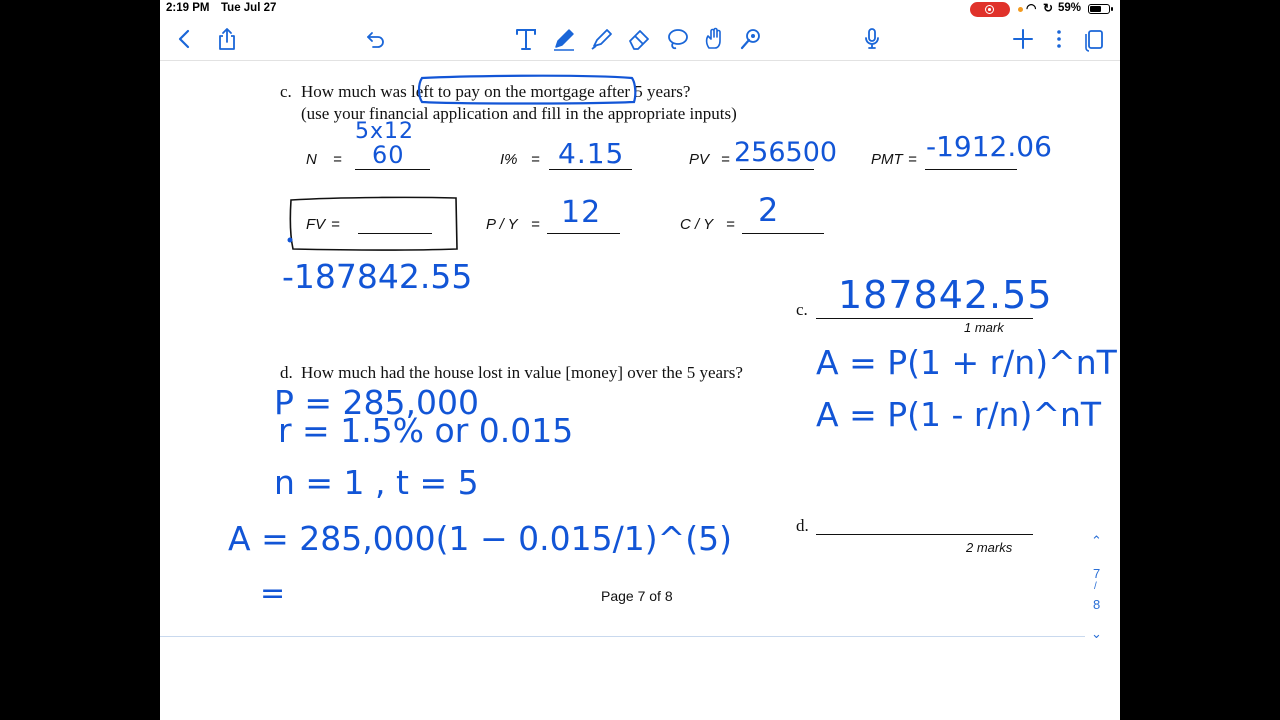 This screenshot has height=720, width=1280. What do you see at coordinates (388, 155) in the screenshot?
I see `hw-n-value: 60` at bounding box center [388, 155].